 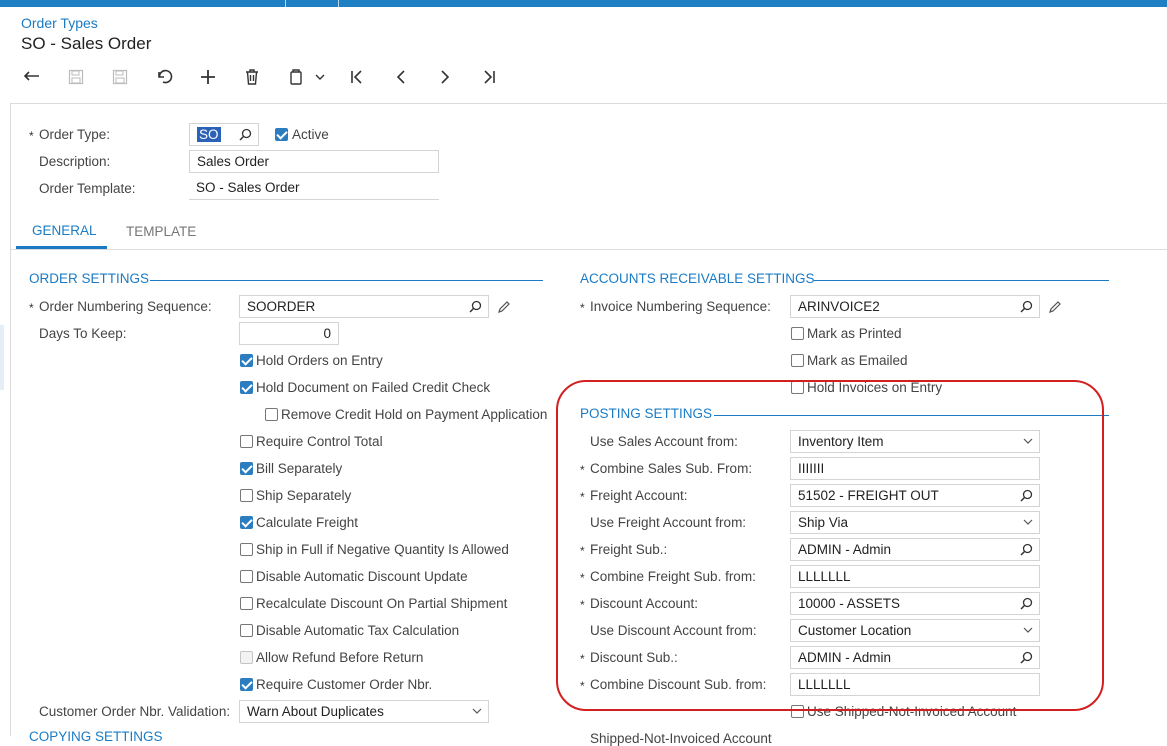 I want to click on posting-row-input: IIIIIII, so click(x=915, y=468).